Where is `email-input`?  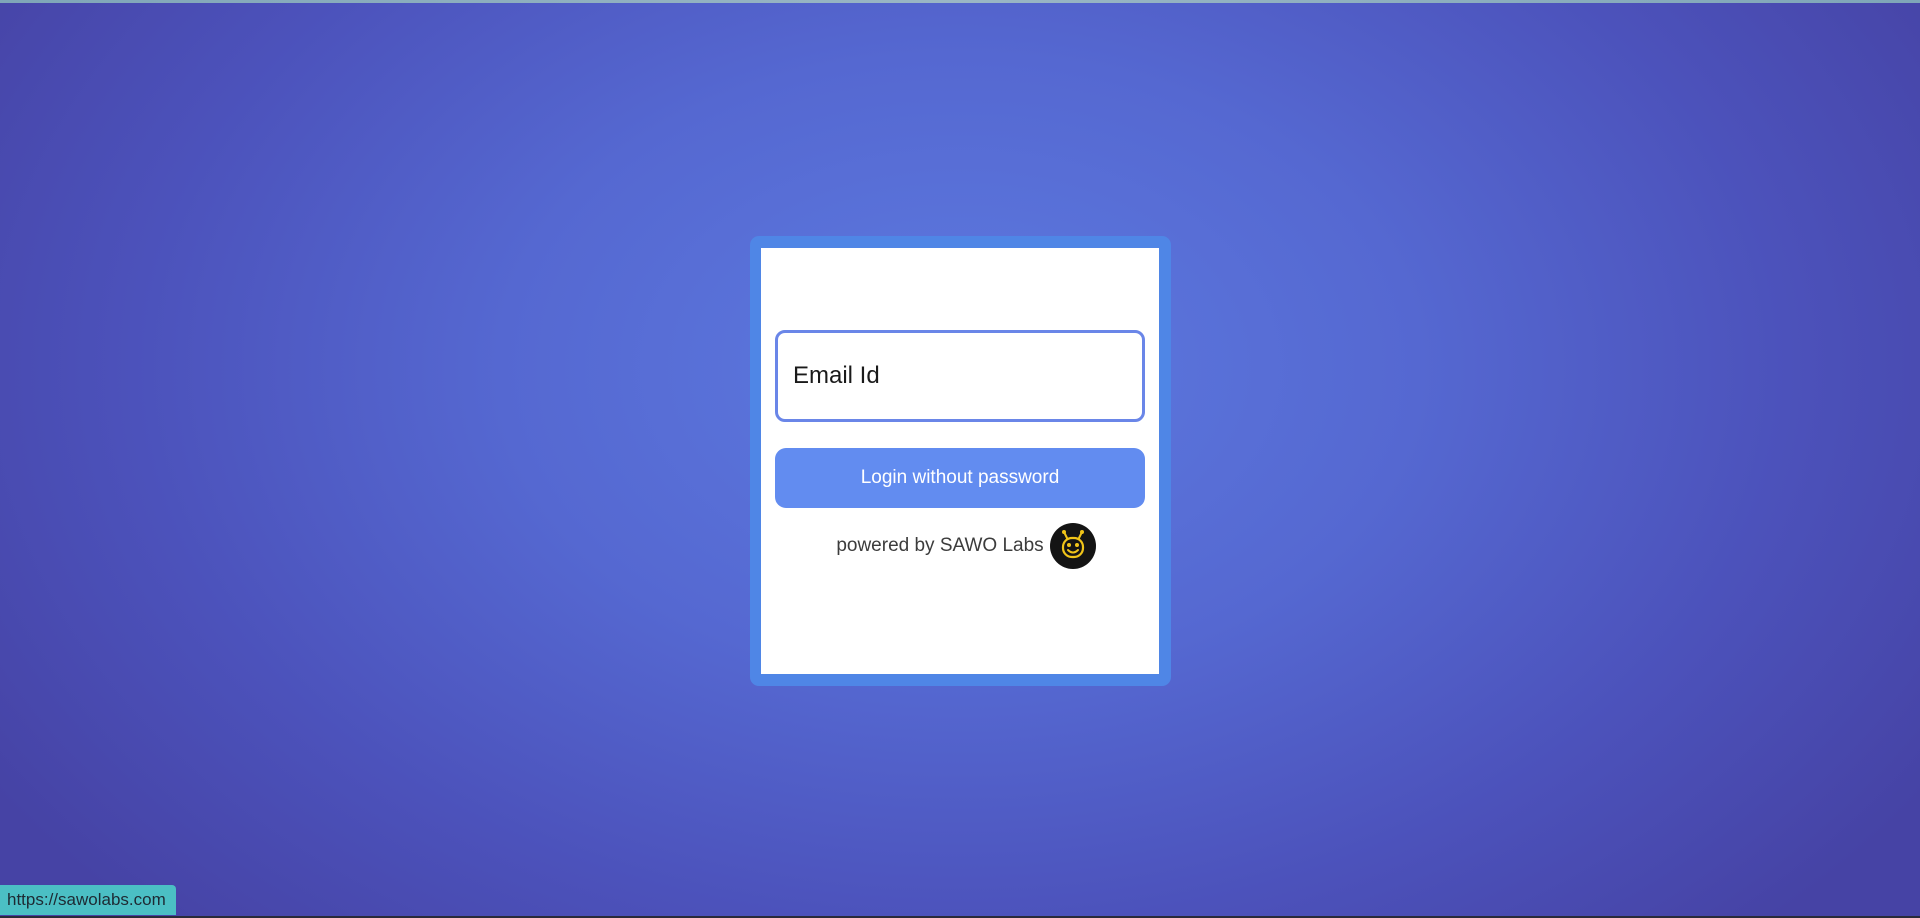
email-input is located at coordinates (960, 376).